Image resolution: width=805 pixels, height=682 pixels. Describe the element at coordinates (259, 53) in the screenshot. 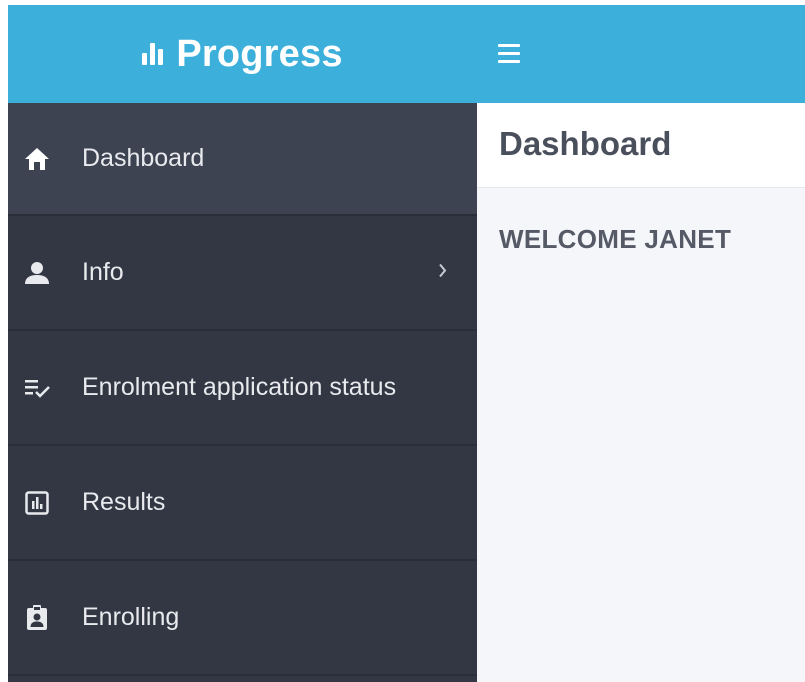

I see `brand-name: Progress` at that location.